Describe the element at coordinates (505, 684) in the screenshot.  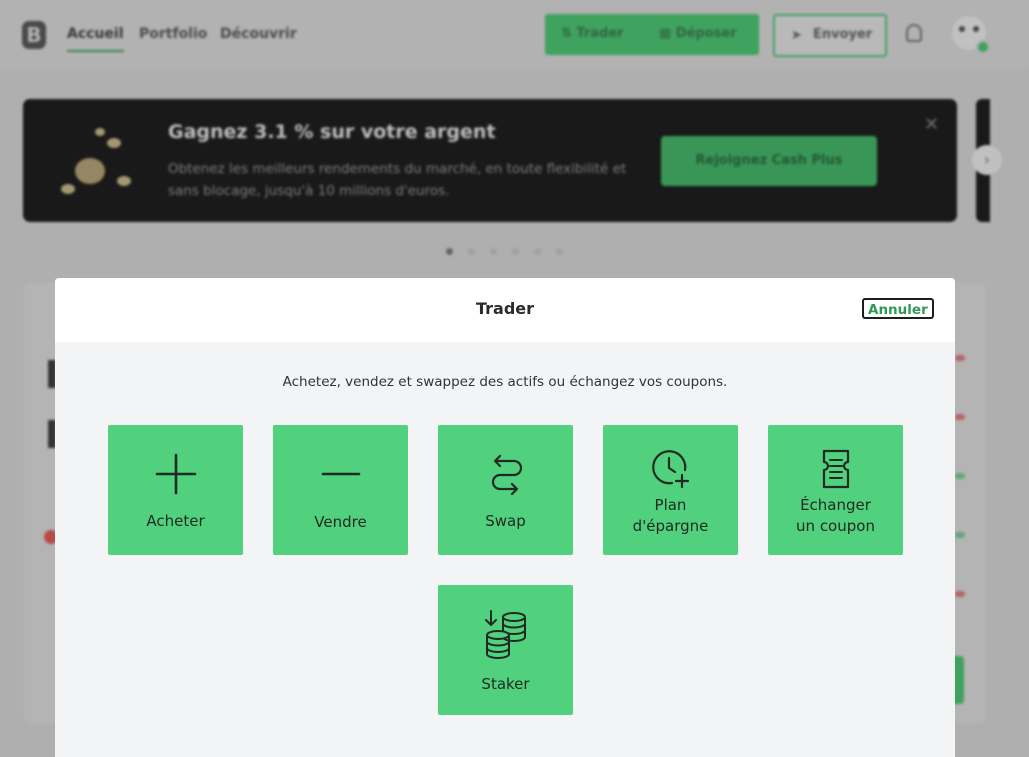
I see `stake-label: Staker` at that location.